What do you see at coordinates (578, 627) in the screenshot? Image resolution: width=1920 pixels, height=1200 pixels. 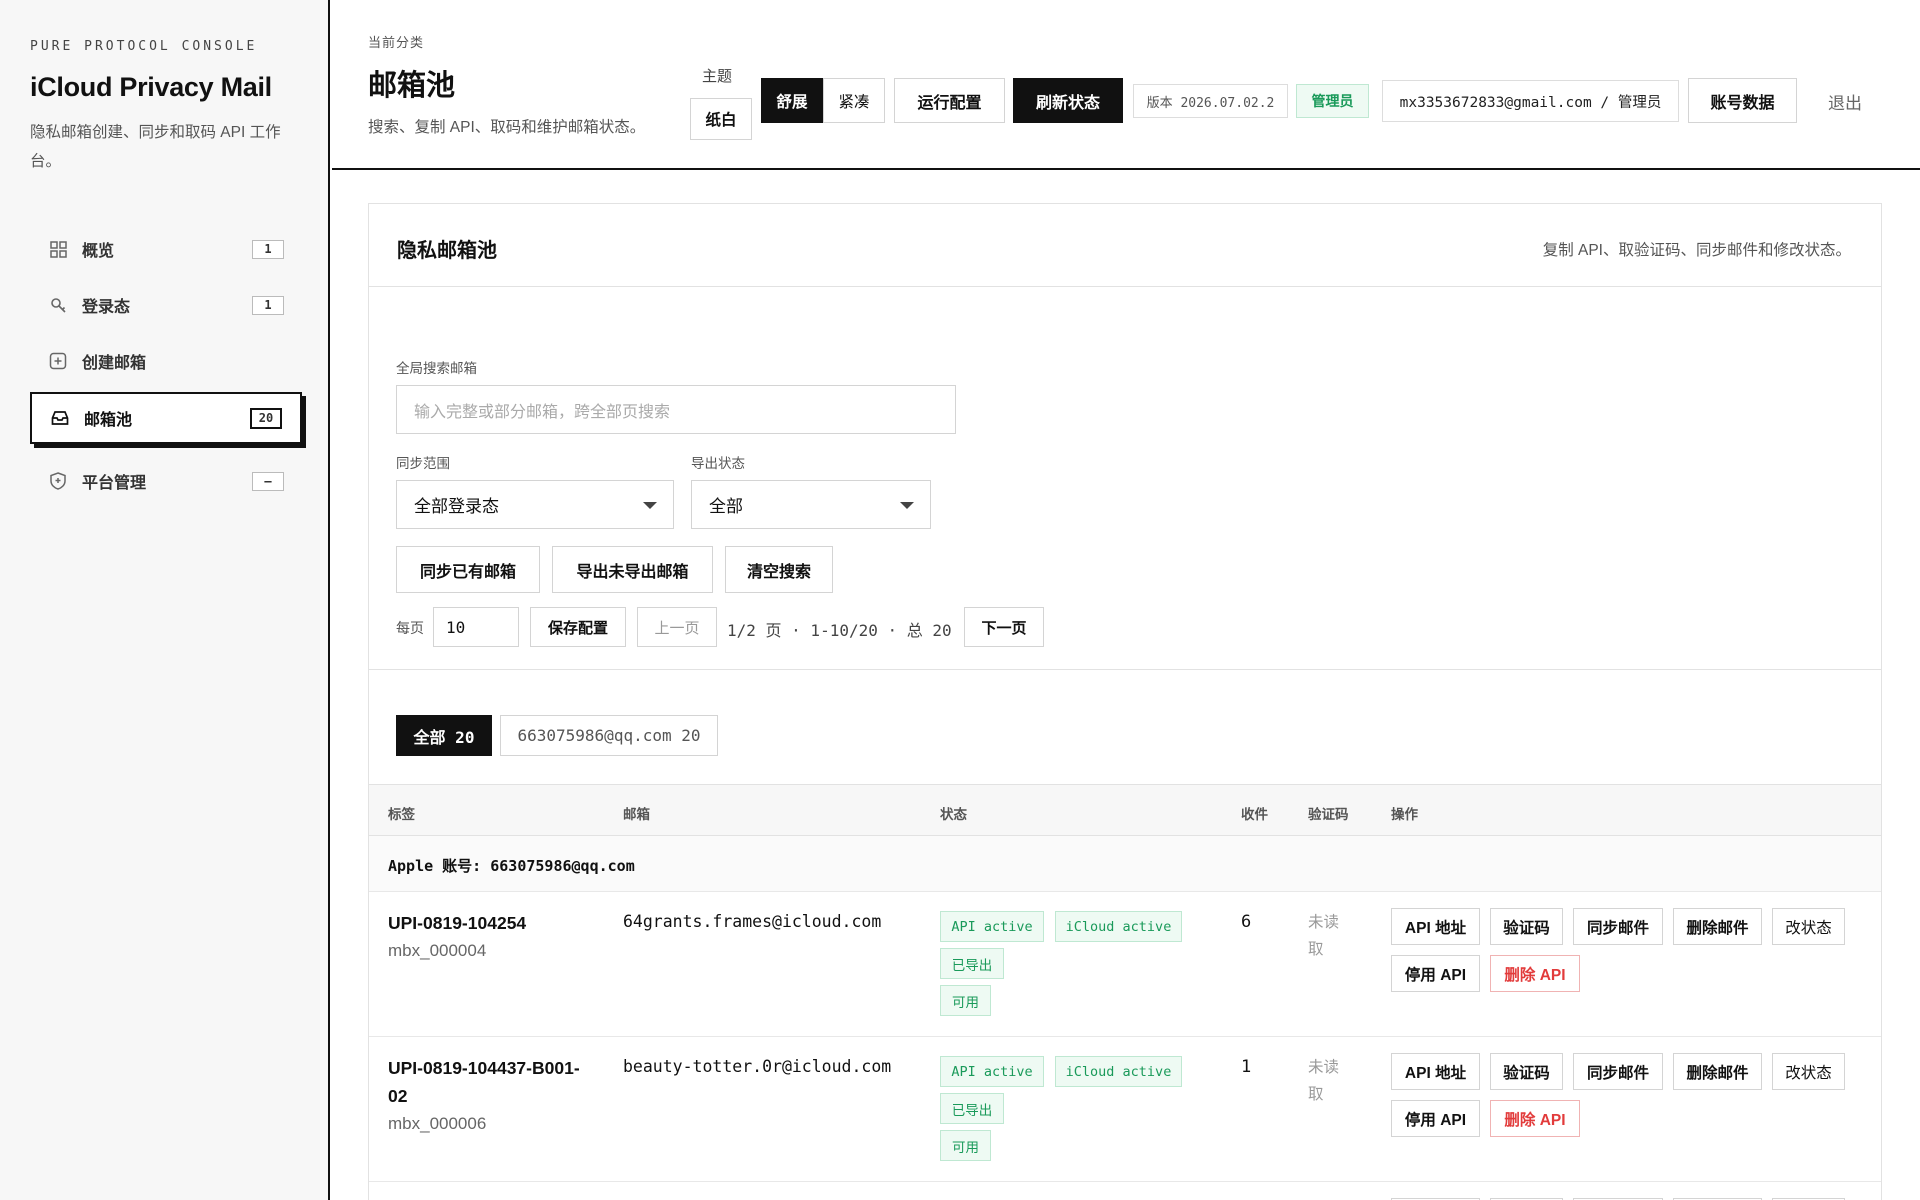 I see `save-config-button: 保存配置` at bounding box center [578, 627].